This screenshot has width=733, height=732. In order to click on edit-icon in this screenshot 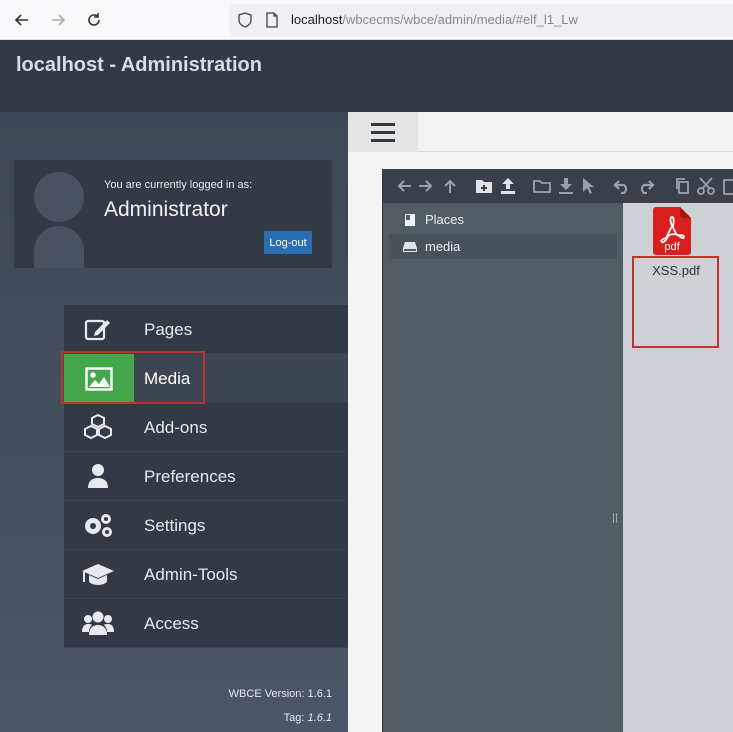, I will do `click(98, 329)`.